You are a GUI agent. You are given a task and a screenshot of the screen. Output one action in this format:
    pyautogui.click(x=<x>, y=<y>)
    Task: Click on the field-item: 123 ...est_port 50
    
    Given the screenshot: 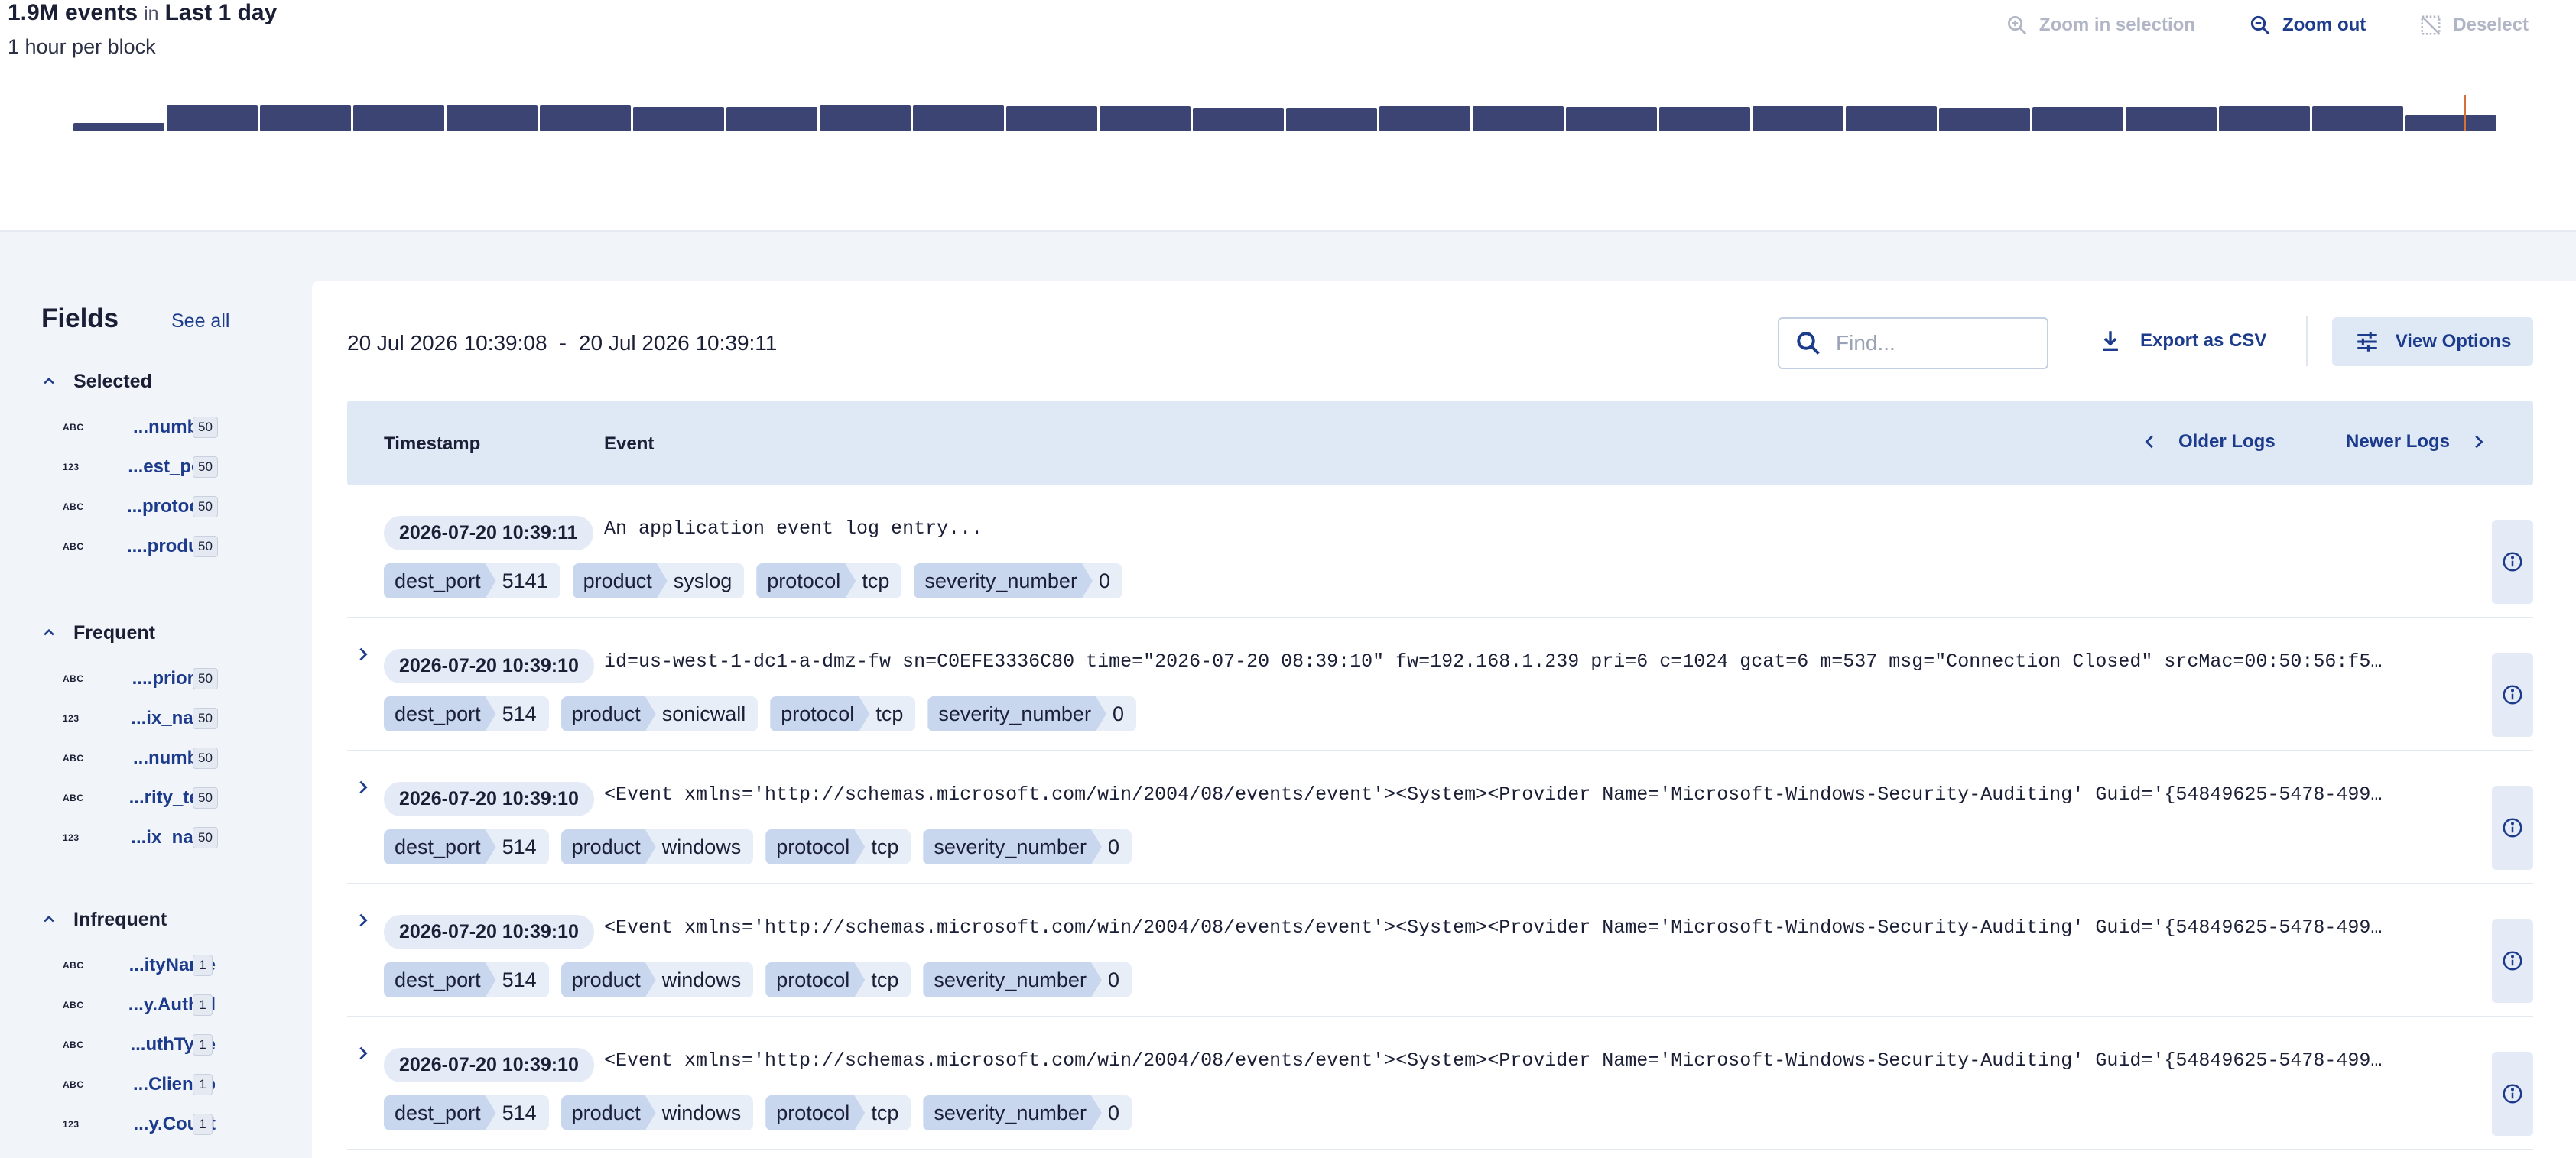 What is the action you would take?
    pyautogui.click(x=167, y=467)
    